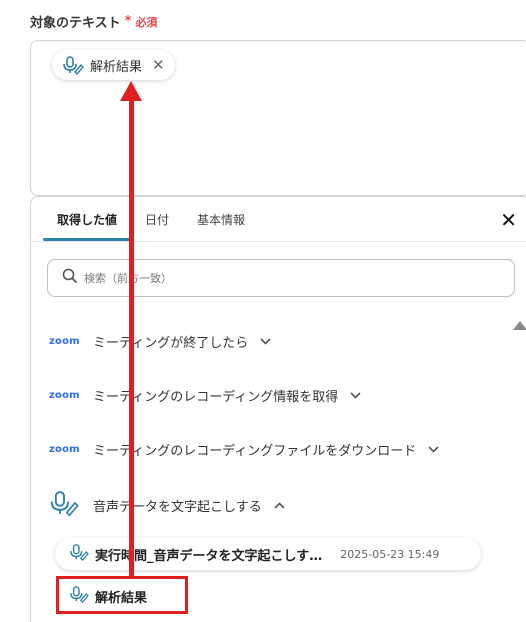 Image resolution: width=526 pixels, height=622 pixels. I want to click on source-label: 音声データを文字起こしする, so click(177, 507).